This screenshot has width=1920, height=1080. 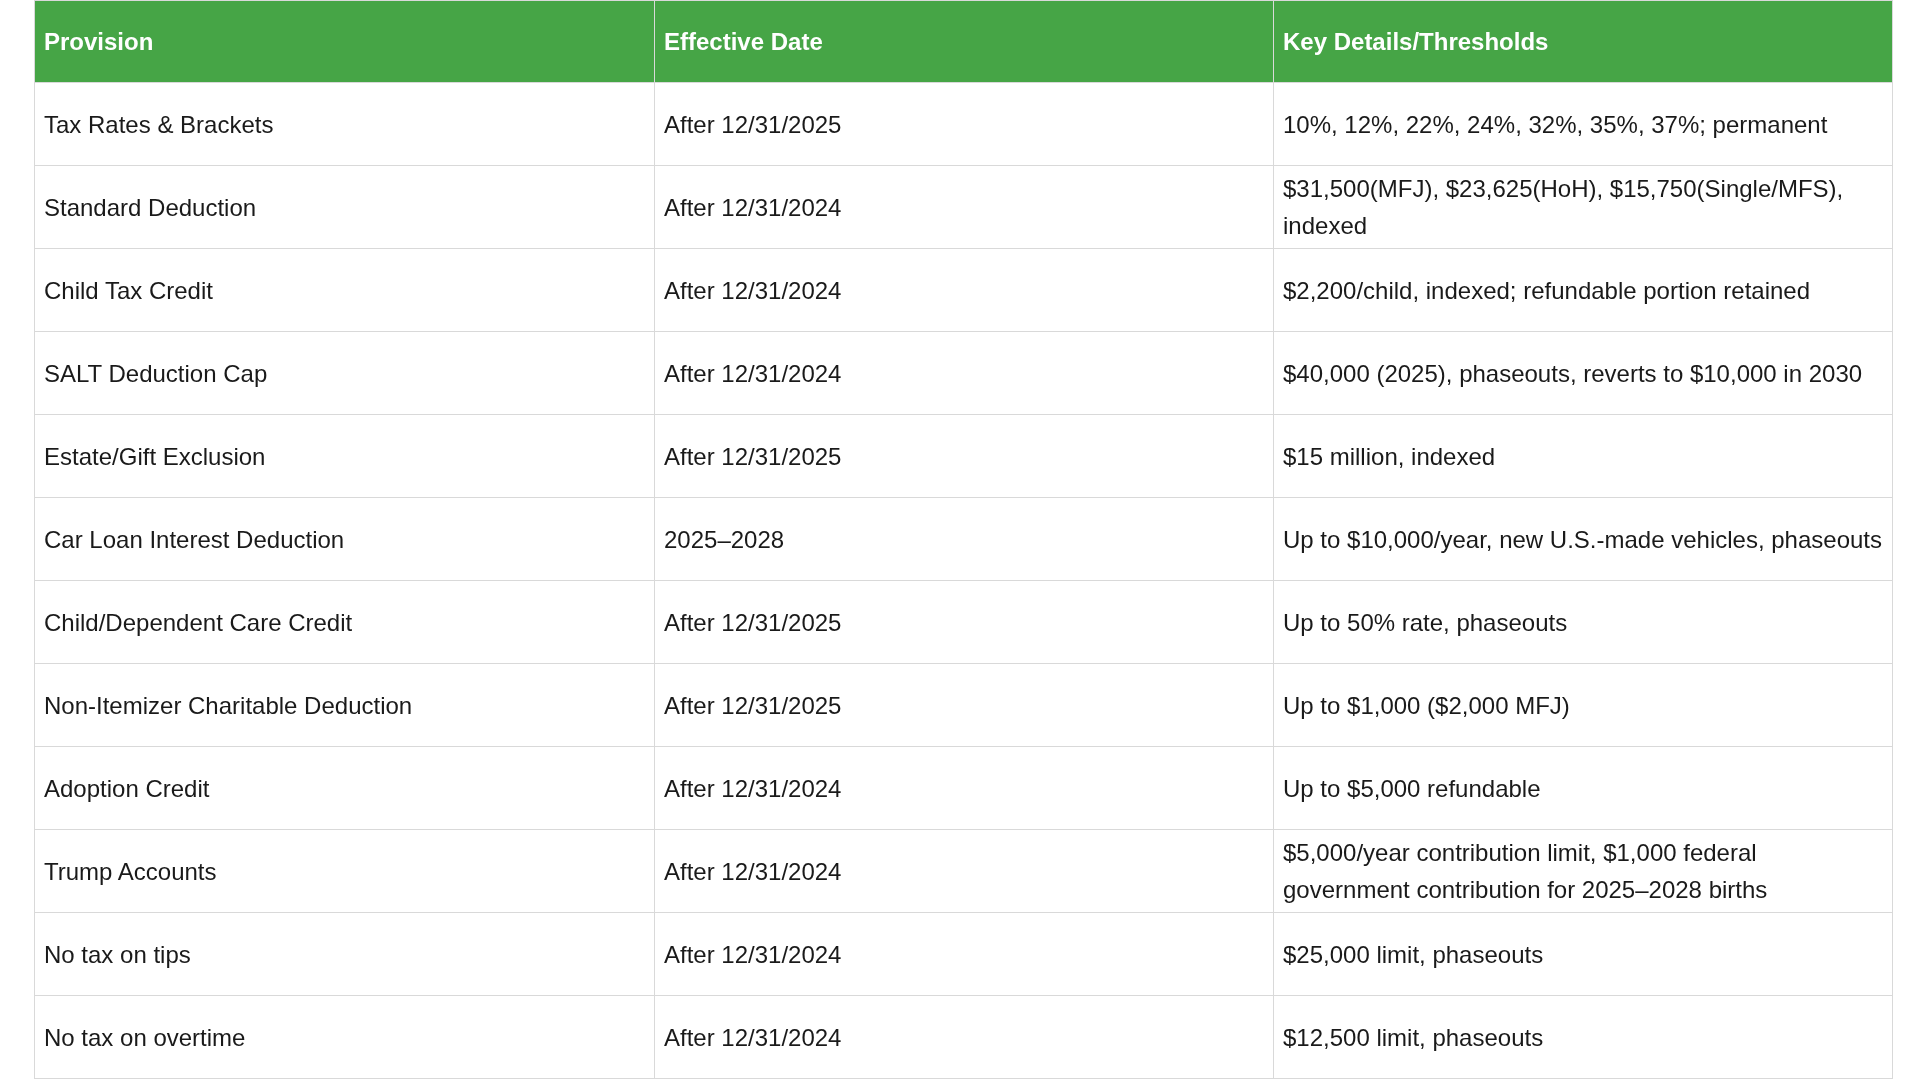 What do you see at coordinates (964, 539) in the screenshot?
I see `table-cell: 2025–2028` at bounding box center [964, 539].